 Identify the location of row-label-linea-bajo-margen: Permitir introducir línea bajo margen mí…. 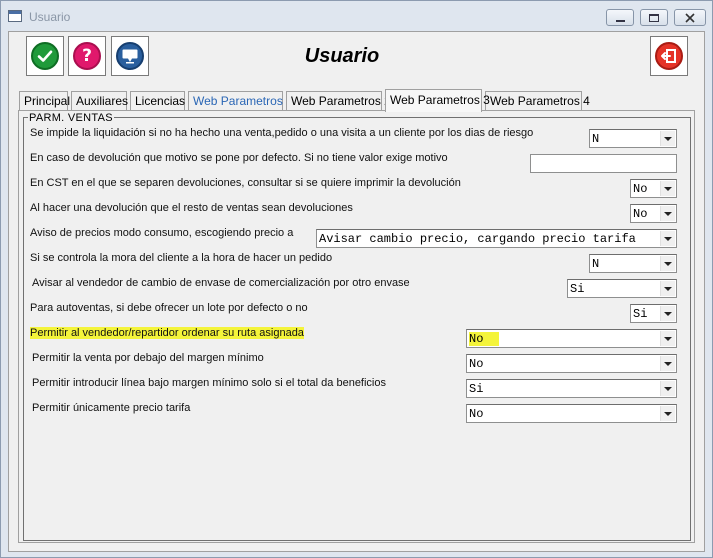
(209, 383).